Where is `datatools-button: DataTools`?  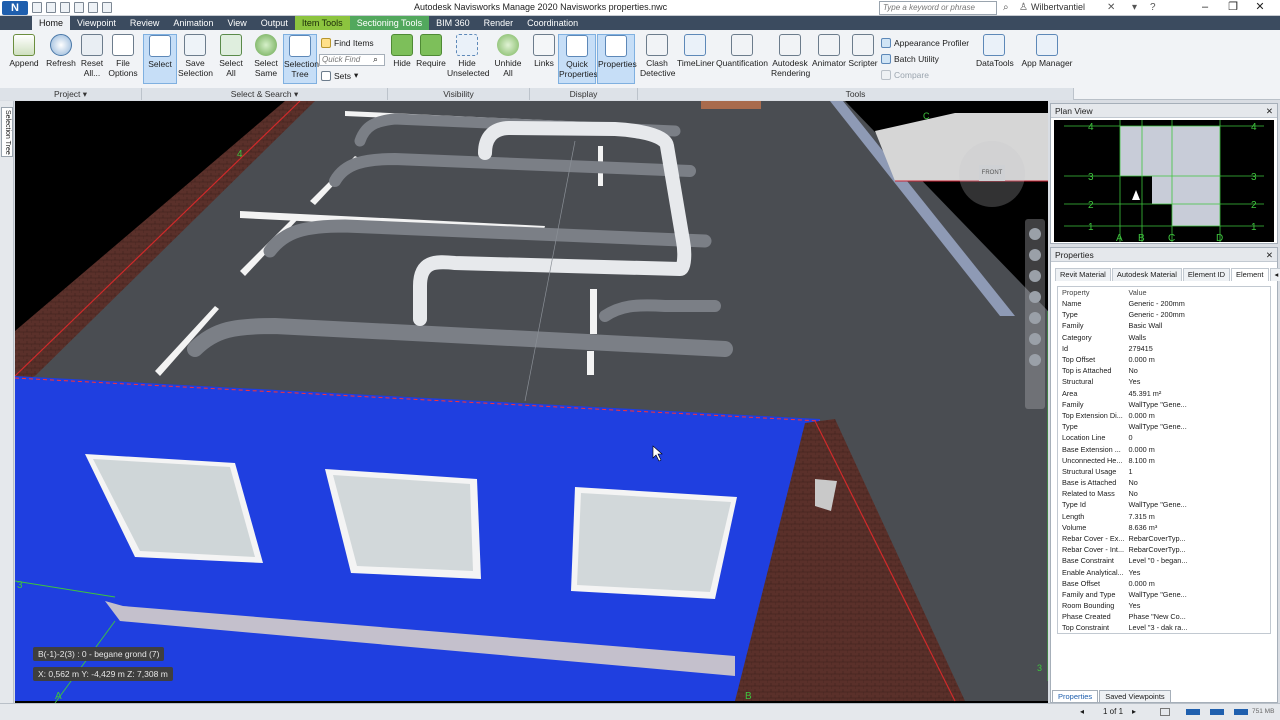
datatools-button: DataTools is located at coordinates (995, 51).